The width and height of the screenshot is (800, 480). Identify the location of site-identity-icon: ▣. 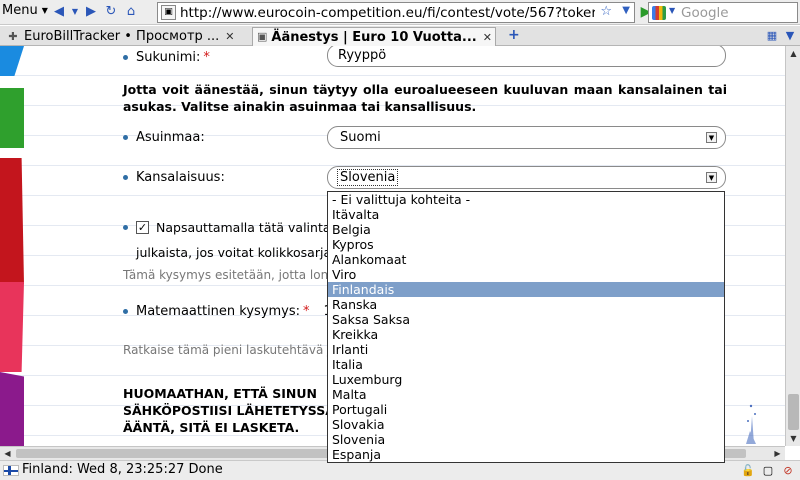
(168, 12).